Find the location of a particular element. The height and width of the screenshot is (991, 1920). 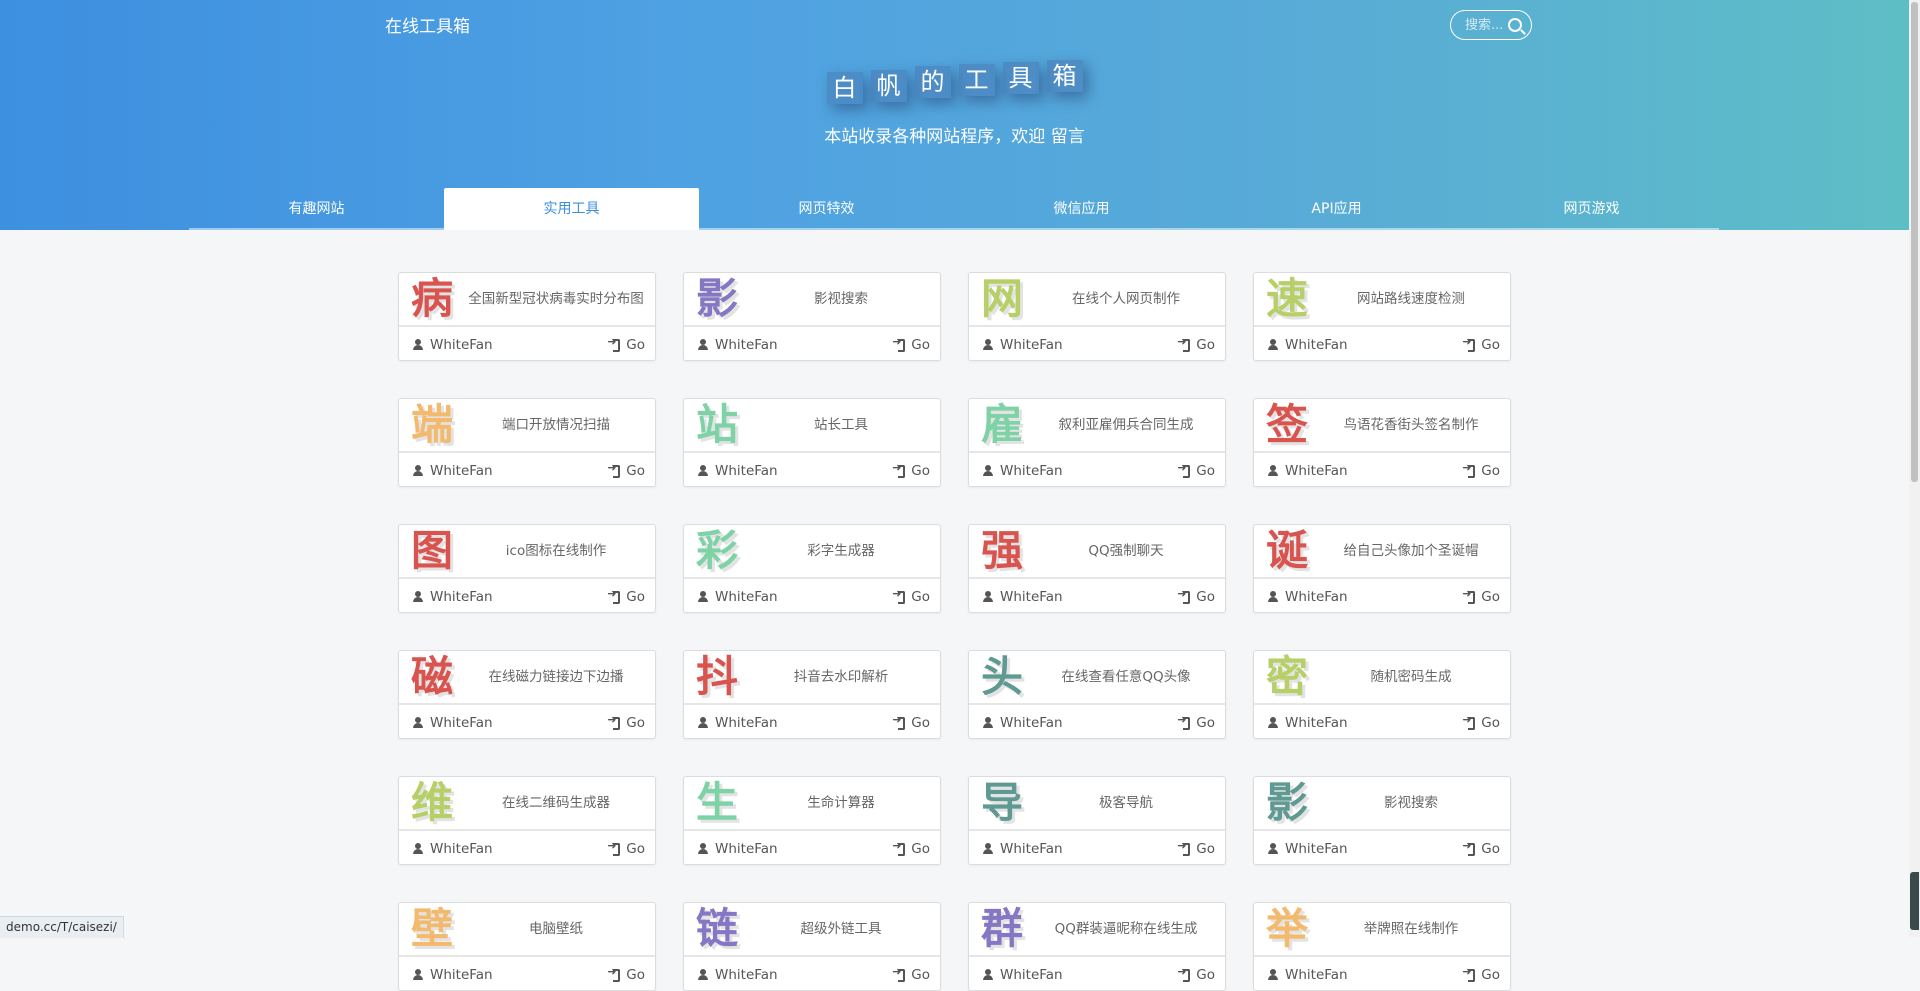

scrollbar is located at coordinates (1914, 468).